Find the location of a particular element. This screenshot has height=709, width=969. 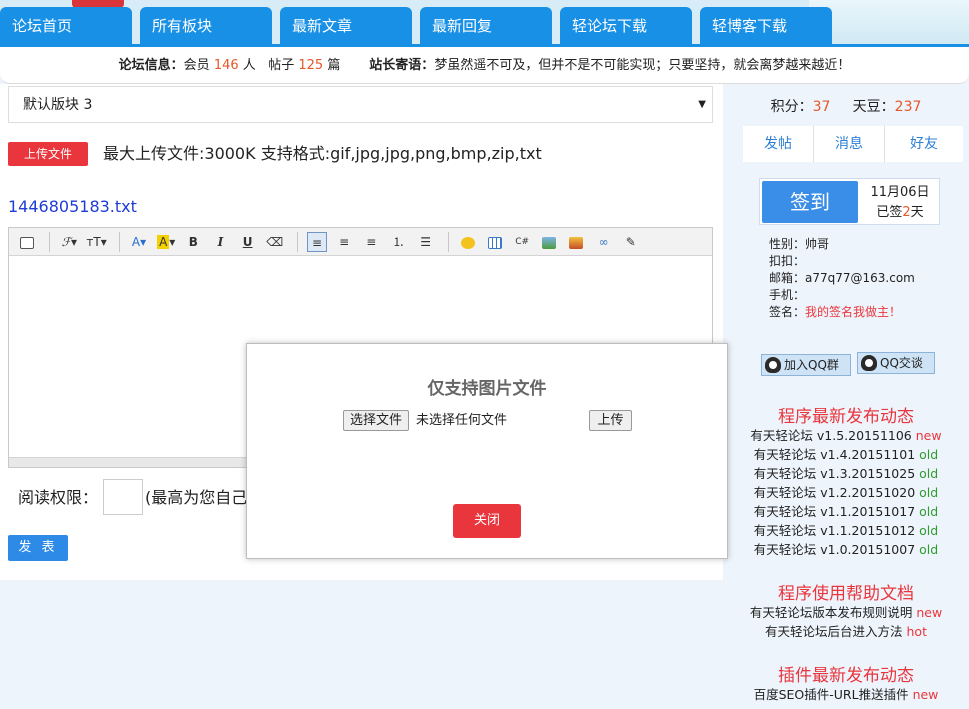

help-item: 有天轻论坛后台进入方法 hot is located at coordinates (846, 631).